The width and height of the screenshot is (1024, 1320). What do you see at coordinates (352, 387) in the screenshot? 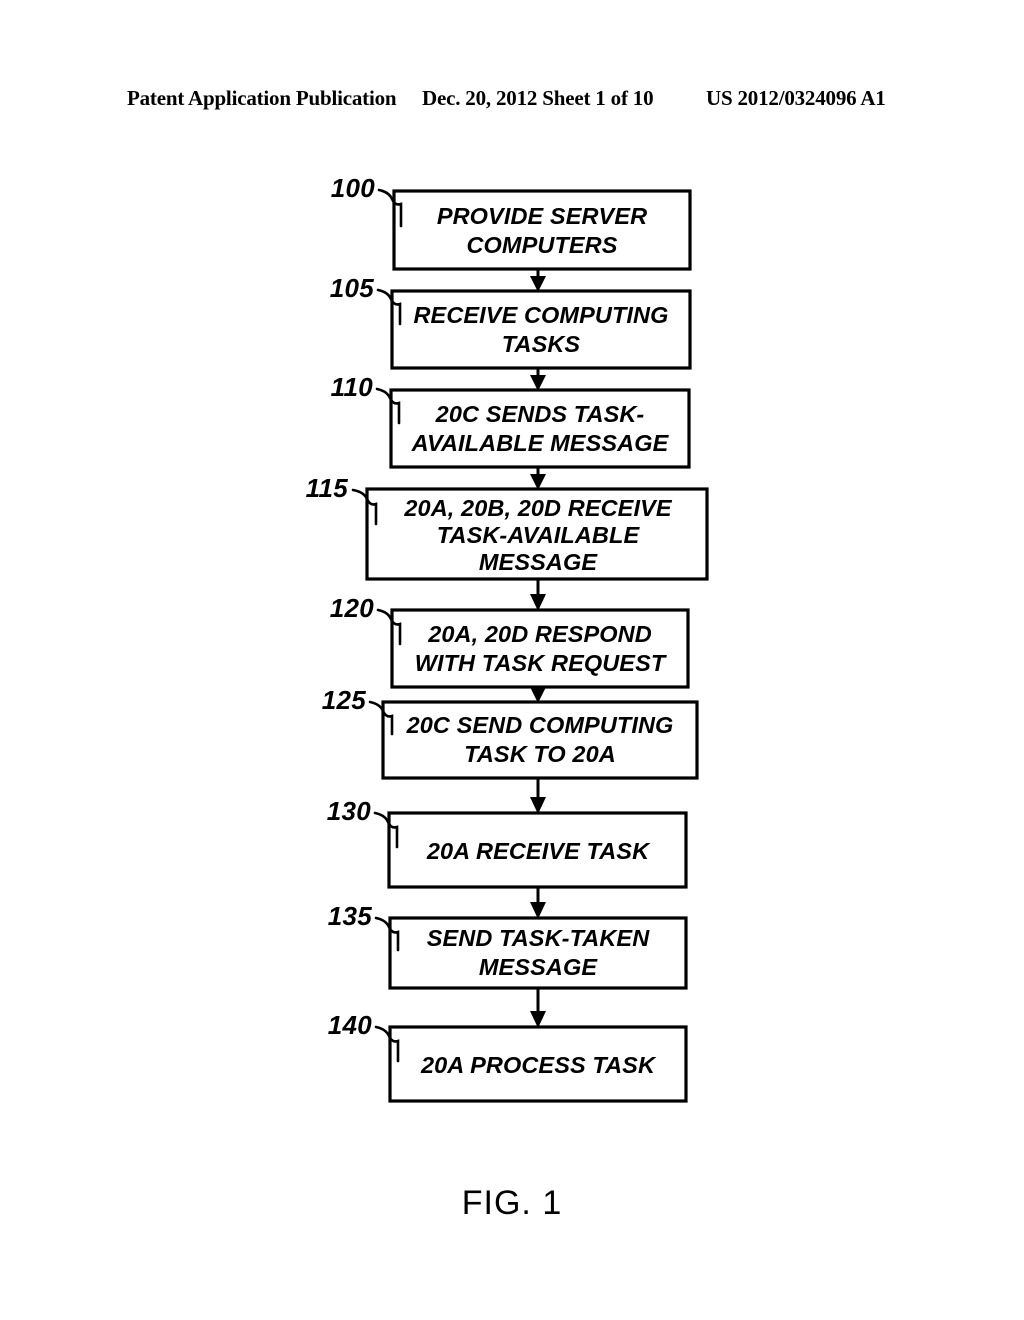
I see `flow-ref-110: 110` at bounding box center [352, 387].